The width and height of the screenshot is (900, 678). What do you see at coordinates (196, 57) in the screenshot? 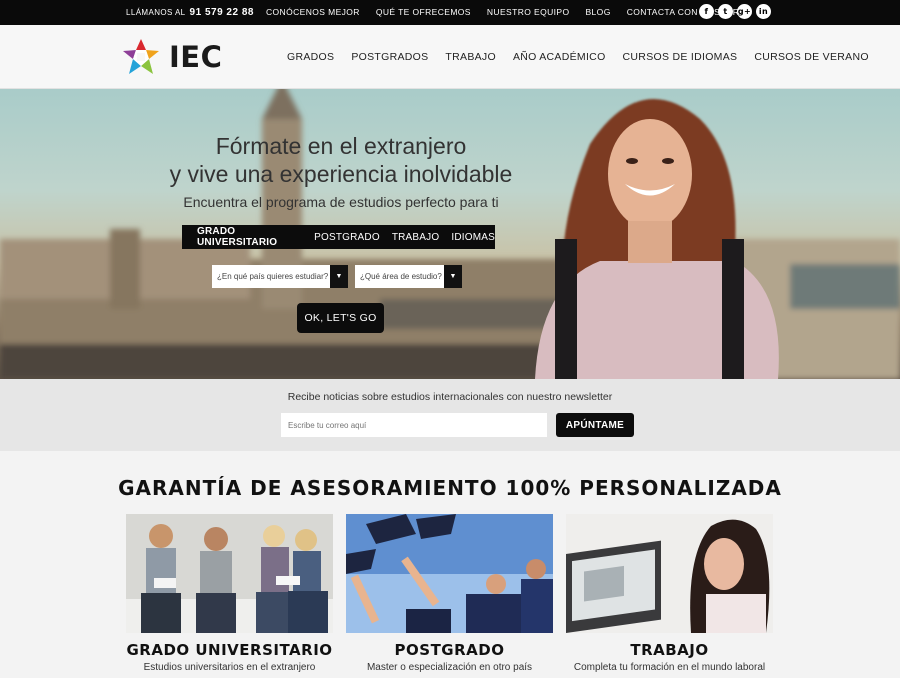
I see `logo-text: IEC` at bounding box center [196, 57].